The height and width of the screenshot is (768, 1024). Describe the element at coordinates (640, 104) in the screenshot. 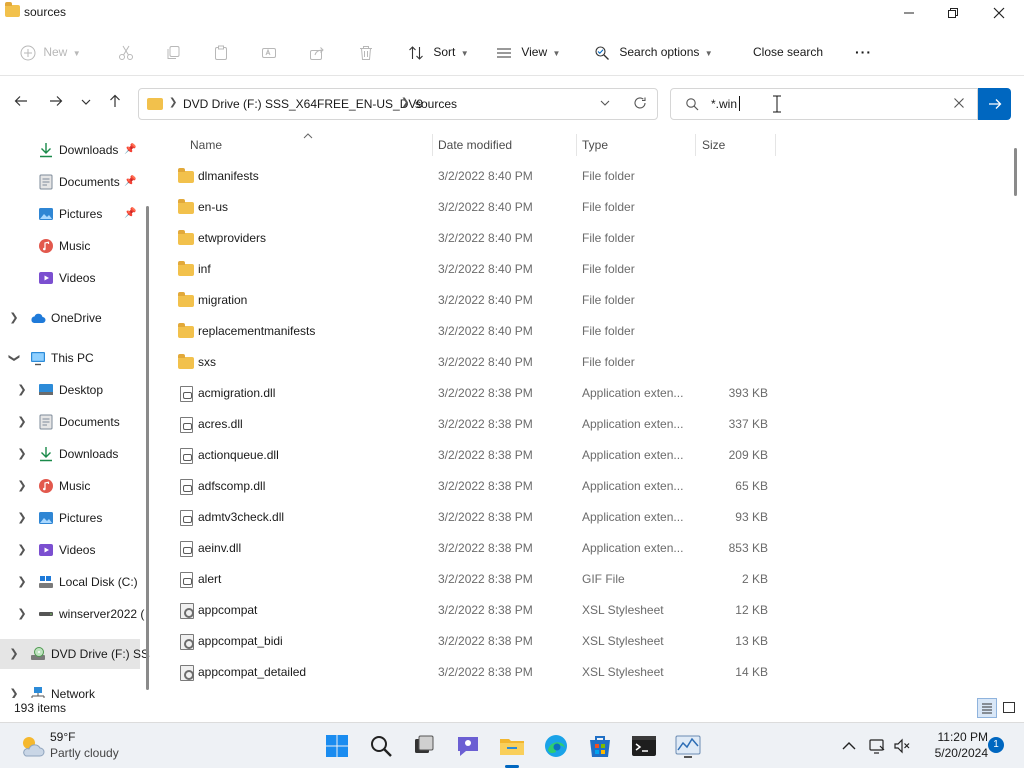

I see `refresh-button` at that location.